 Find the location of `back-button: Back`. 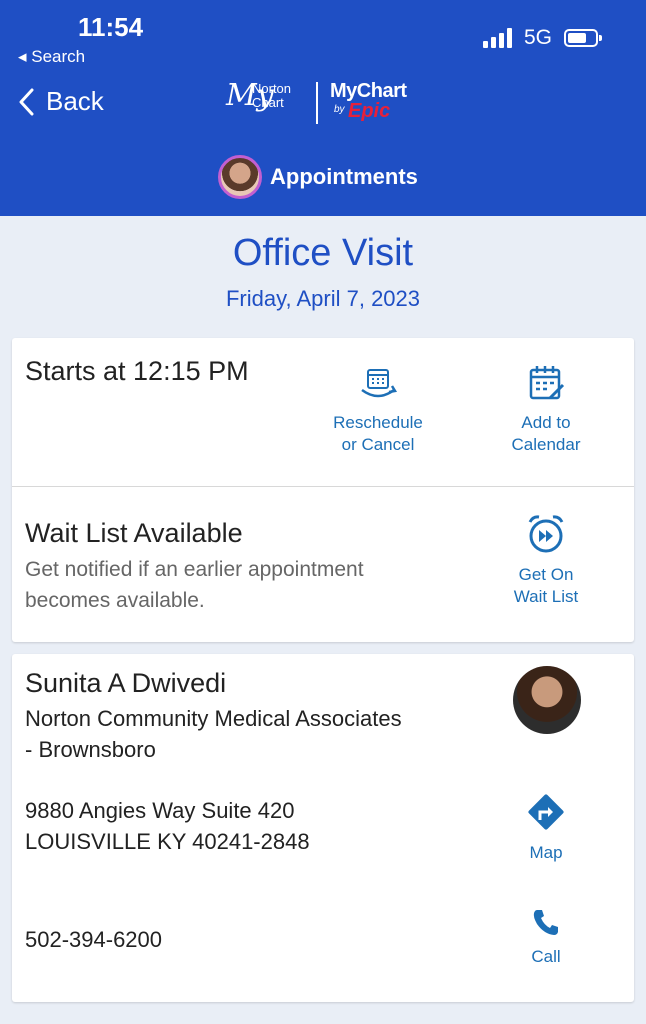

back-button: Back is located at coordinates (61, 101).